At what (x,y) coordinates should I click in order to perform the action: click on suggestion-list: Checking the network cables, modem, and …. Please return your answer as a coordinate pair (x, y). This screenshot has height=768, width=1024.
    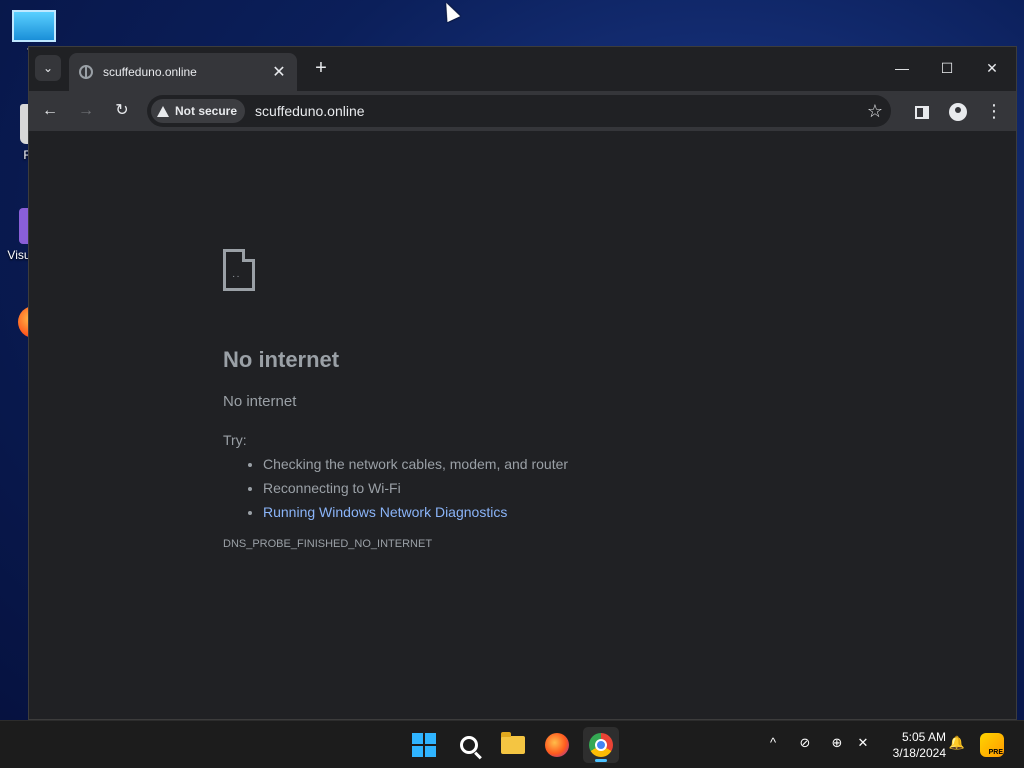
    Looking at the image, I should click on (523, 488).